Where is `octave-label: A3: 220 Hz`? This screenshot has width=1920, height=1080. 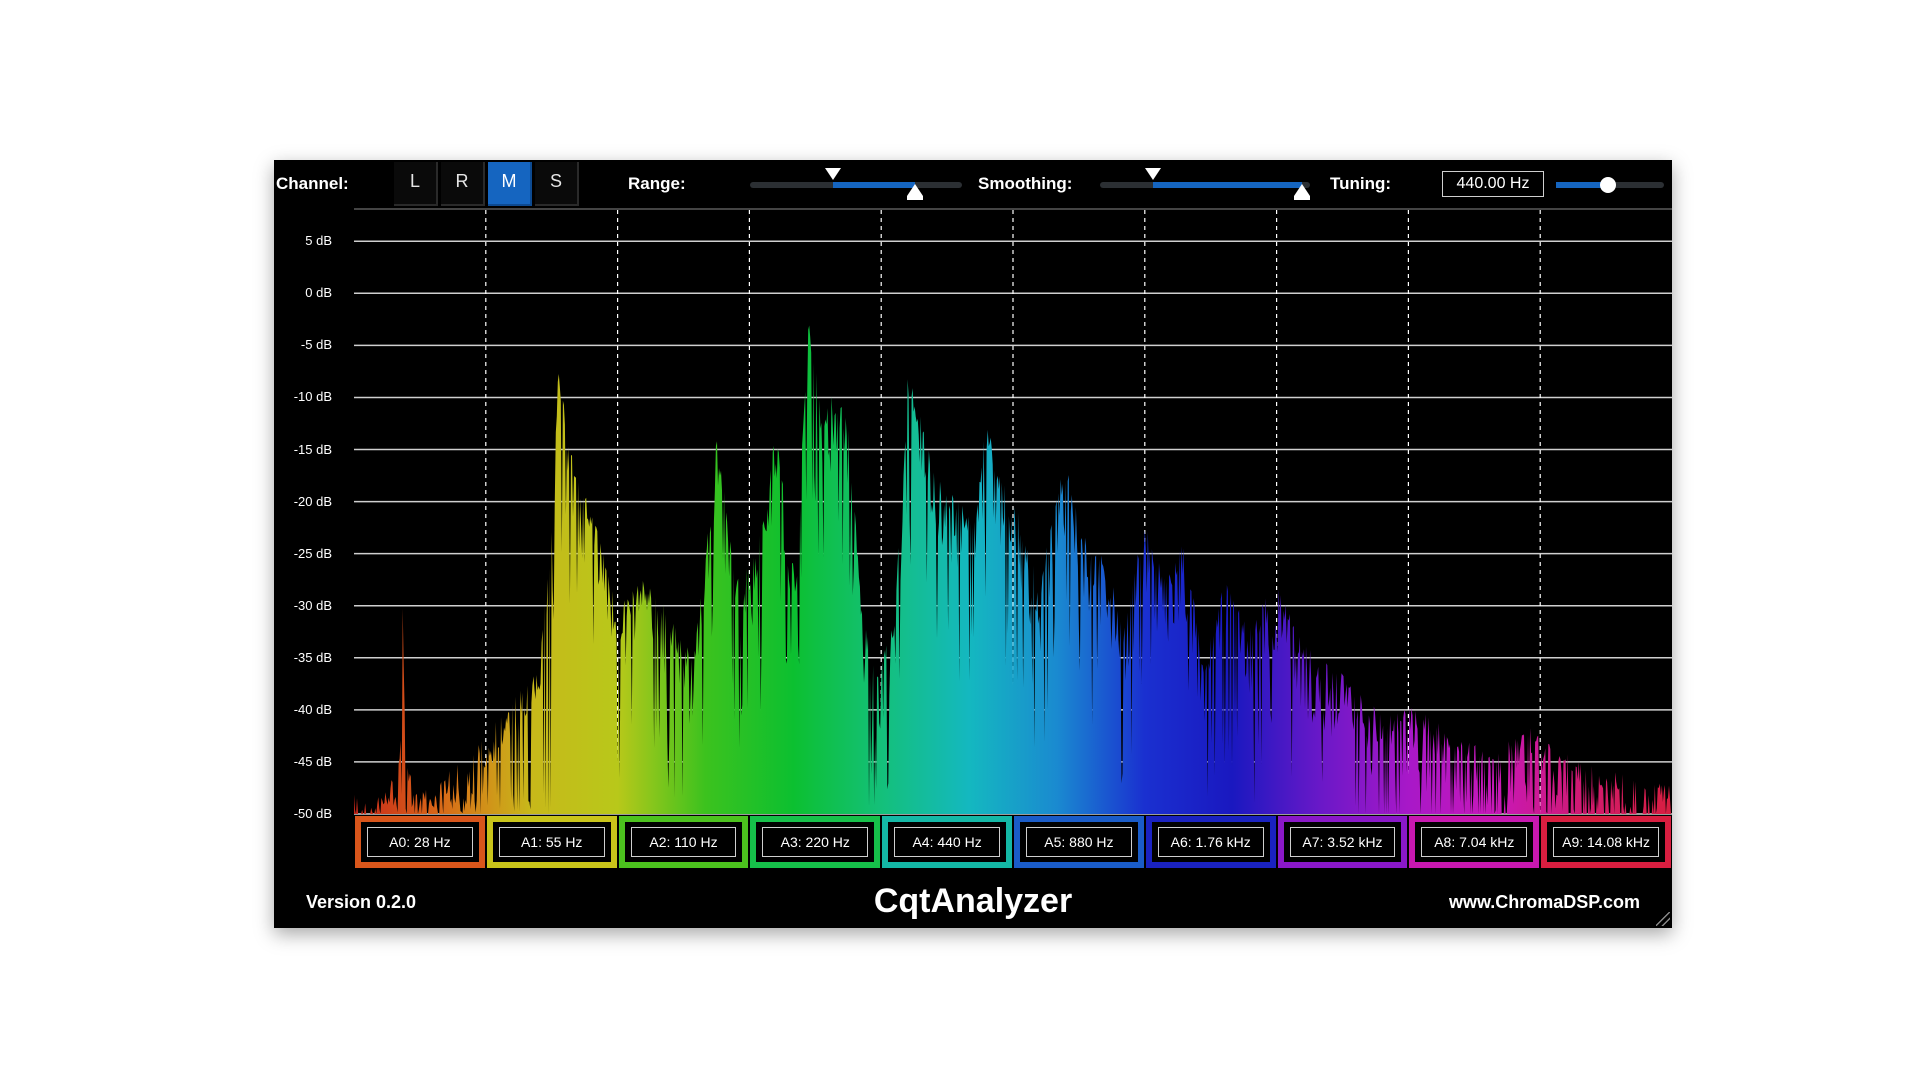 octave-label: A3: 220 Hz is located at coordinates (815, 842).